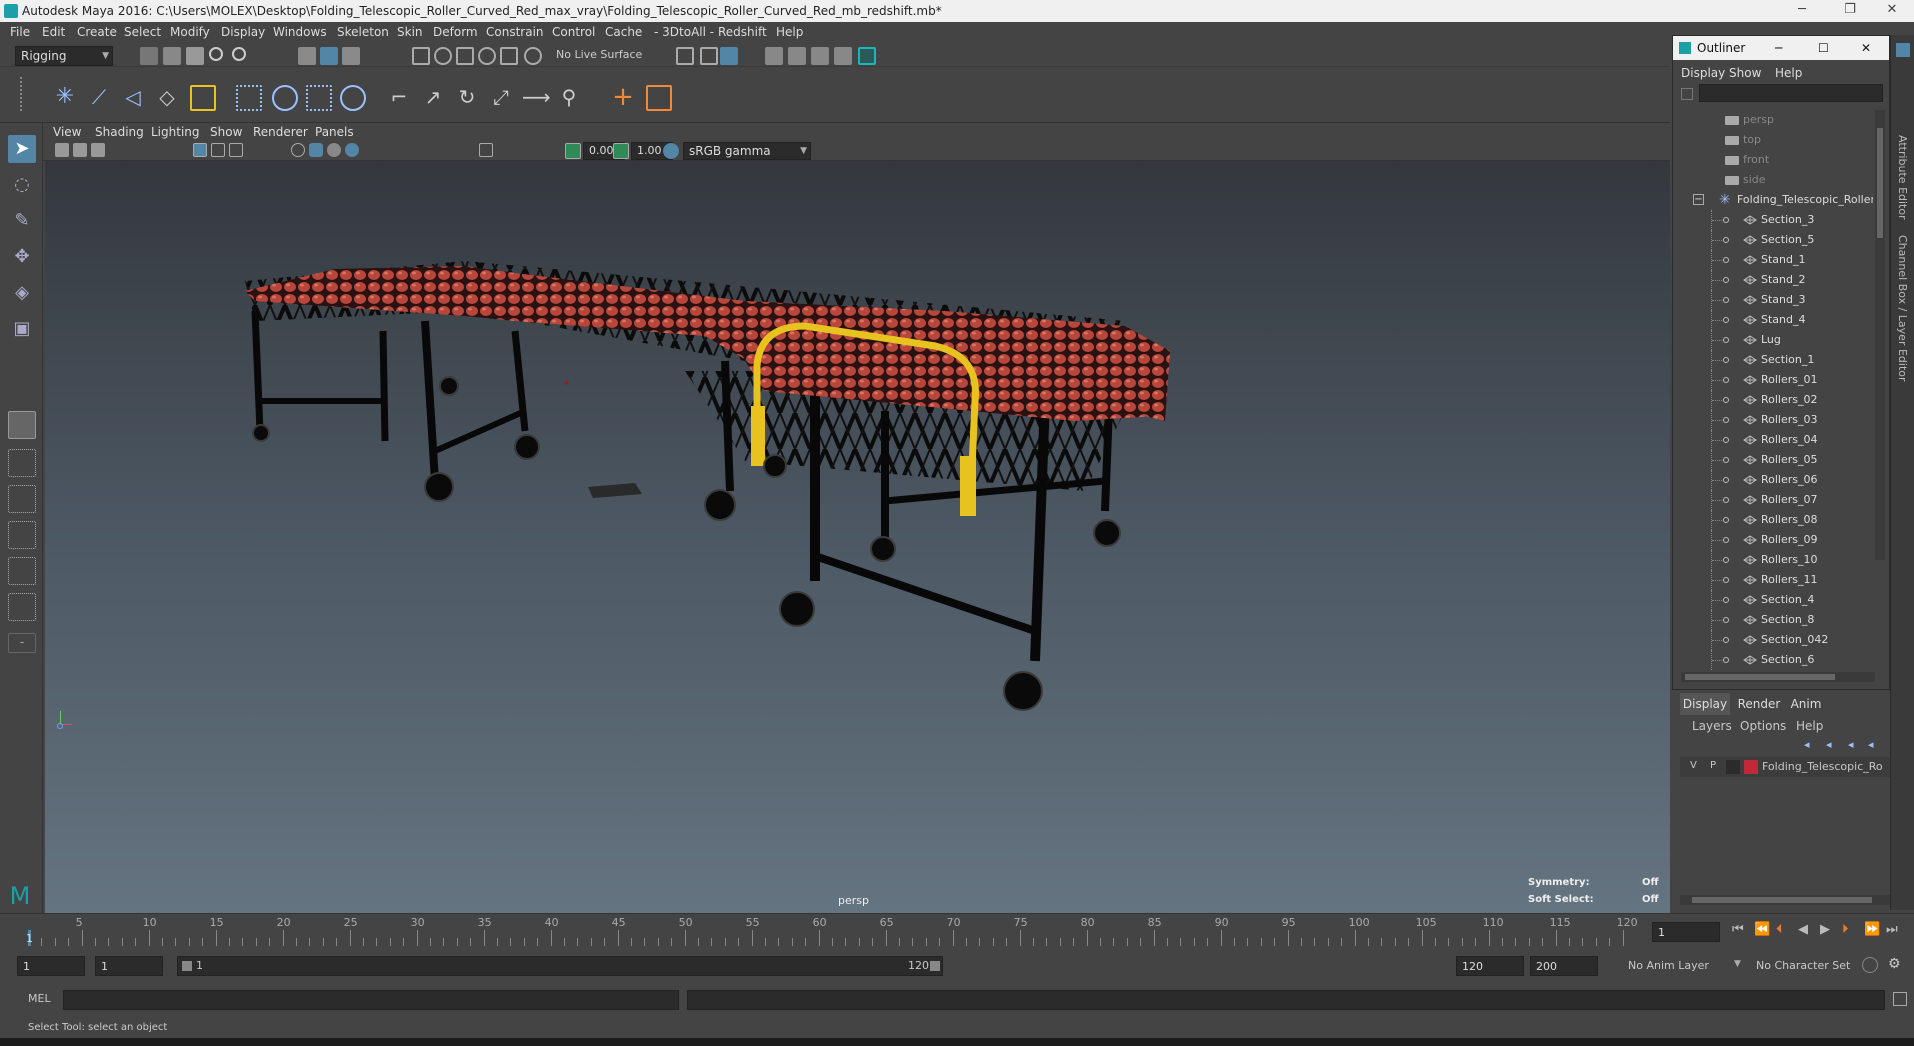  I want to click on mode-dropdown: Rigging ▼, so click(64, 56).